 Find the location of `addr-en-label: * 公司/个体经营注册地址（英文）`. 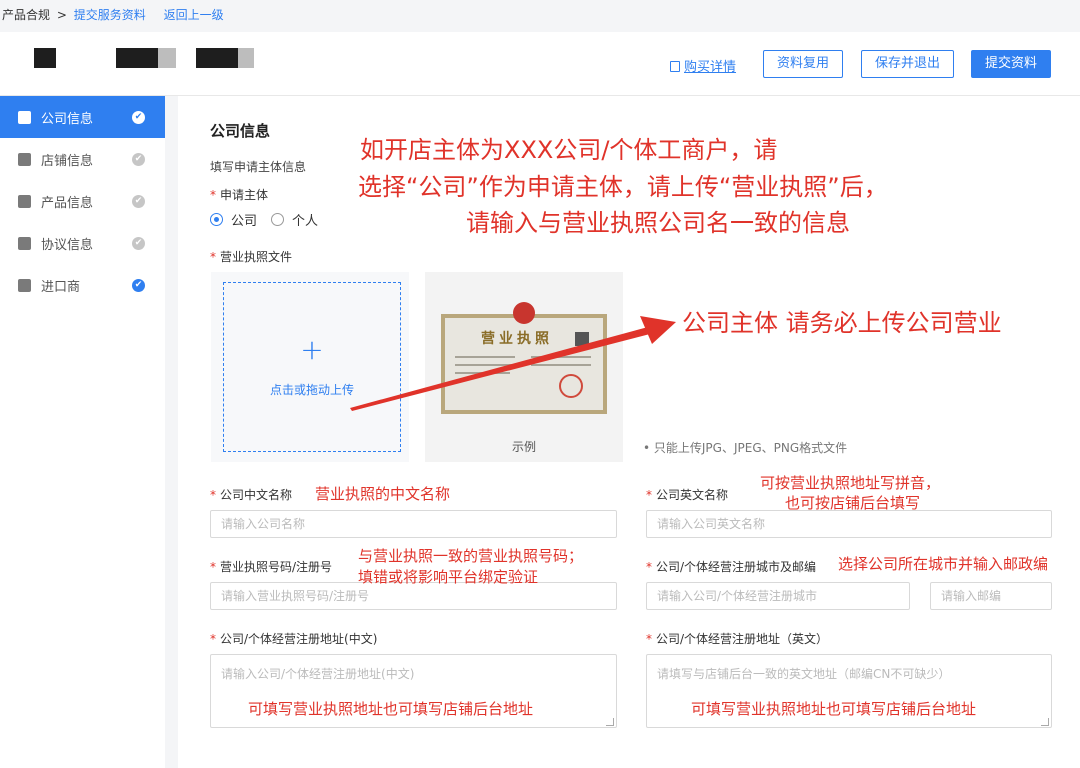

addr-en-label: * 公司/个体经营注册地址（英文） is located at coordinates (737, 639).